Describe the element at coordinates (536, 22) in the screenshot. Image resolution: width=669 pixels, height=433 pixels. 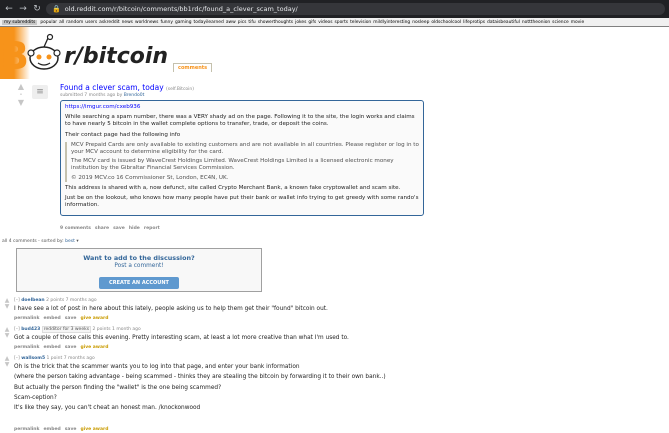
I see `subreddit-link: notttheonion` at that location.